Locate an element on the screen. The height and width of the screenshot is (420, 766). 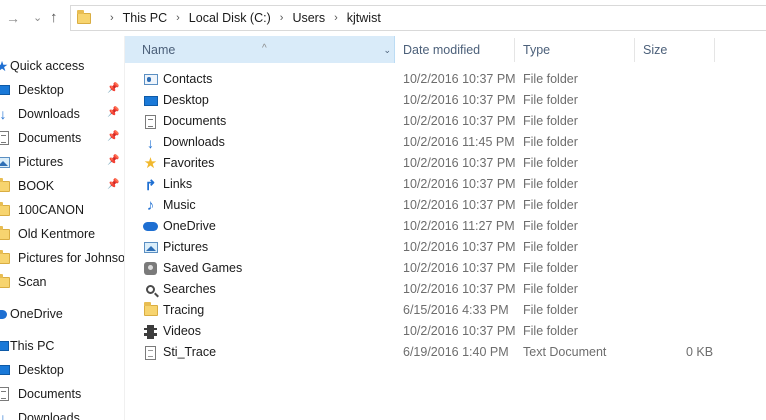
file-name: OneDrive is located at coordinates (189, 226).